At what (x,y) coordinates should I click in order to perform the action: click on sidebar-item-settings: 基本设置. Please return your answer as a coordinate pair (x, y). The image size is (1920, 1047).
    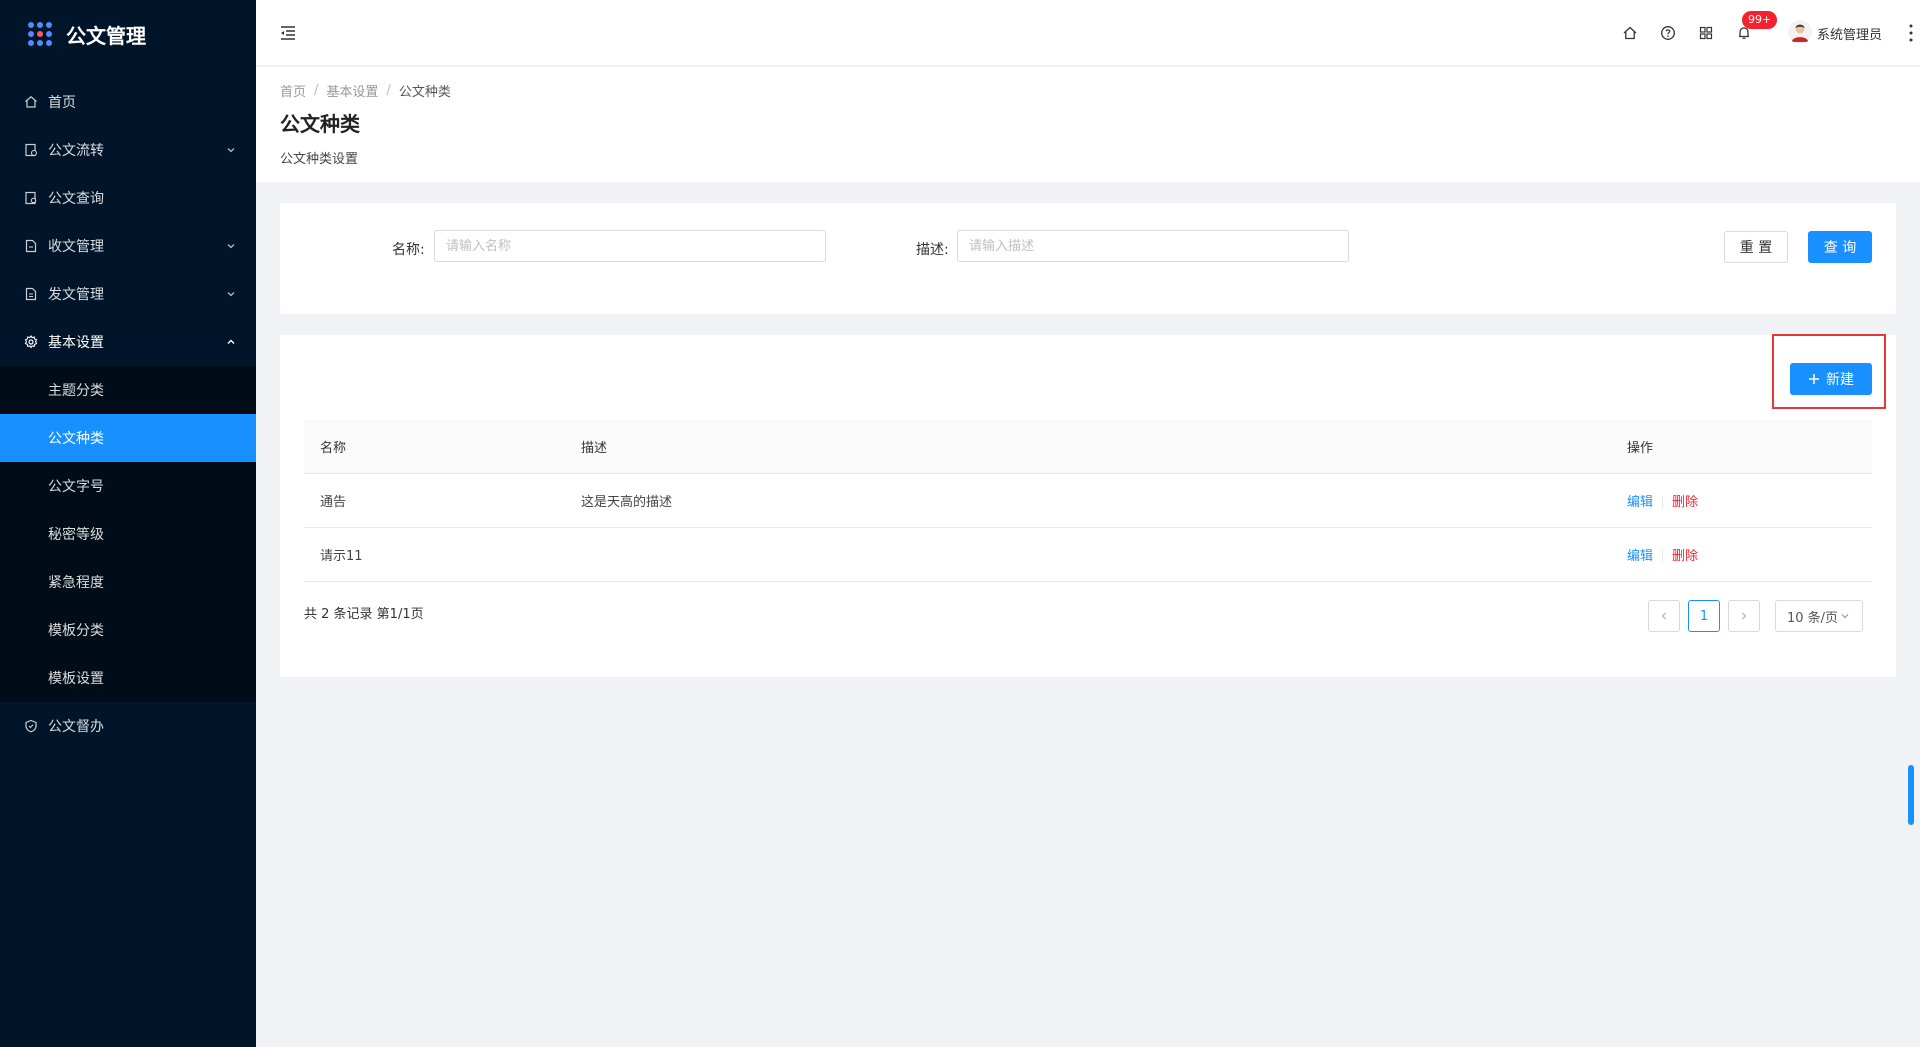
    Looking at the image, I should click on (128, 342).